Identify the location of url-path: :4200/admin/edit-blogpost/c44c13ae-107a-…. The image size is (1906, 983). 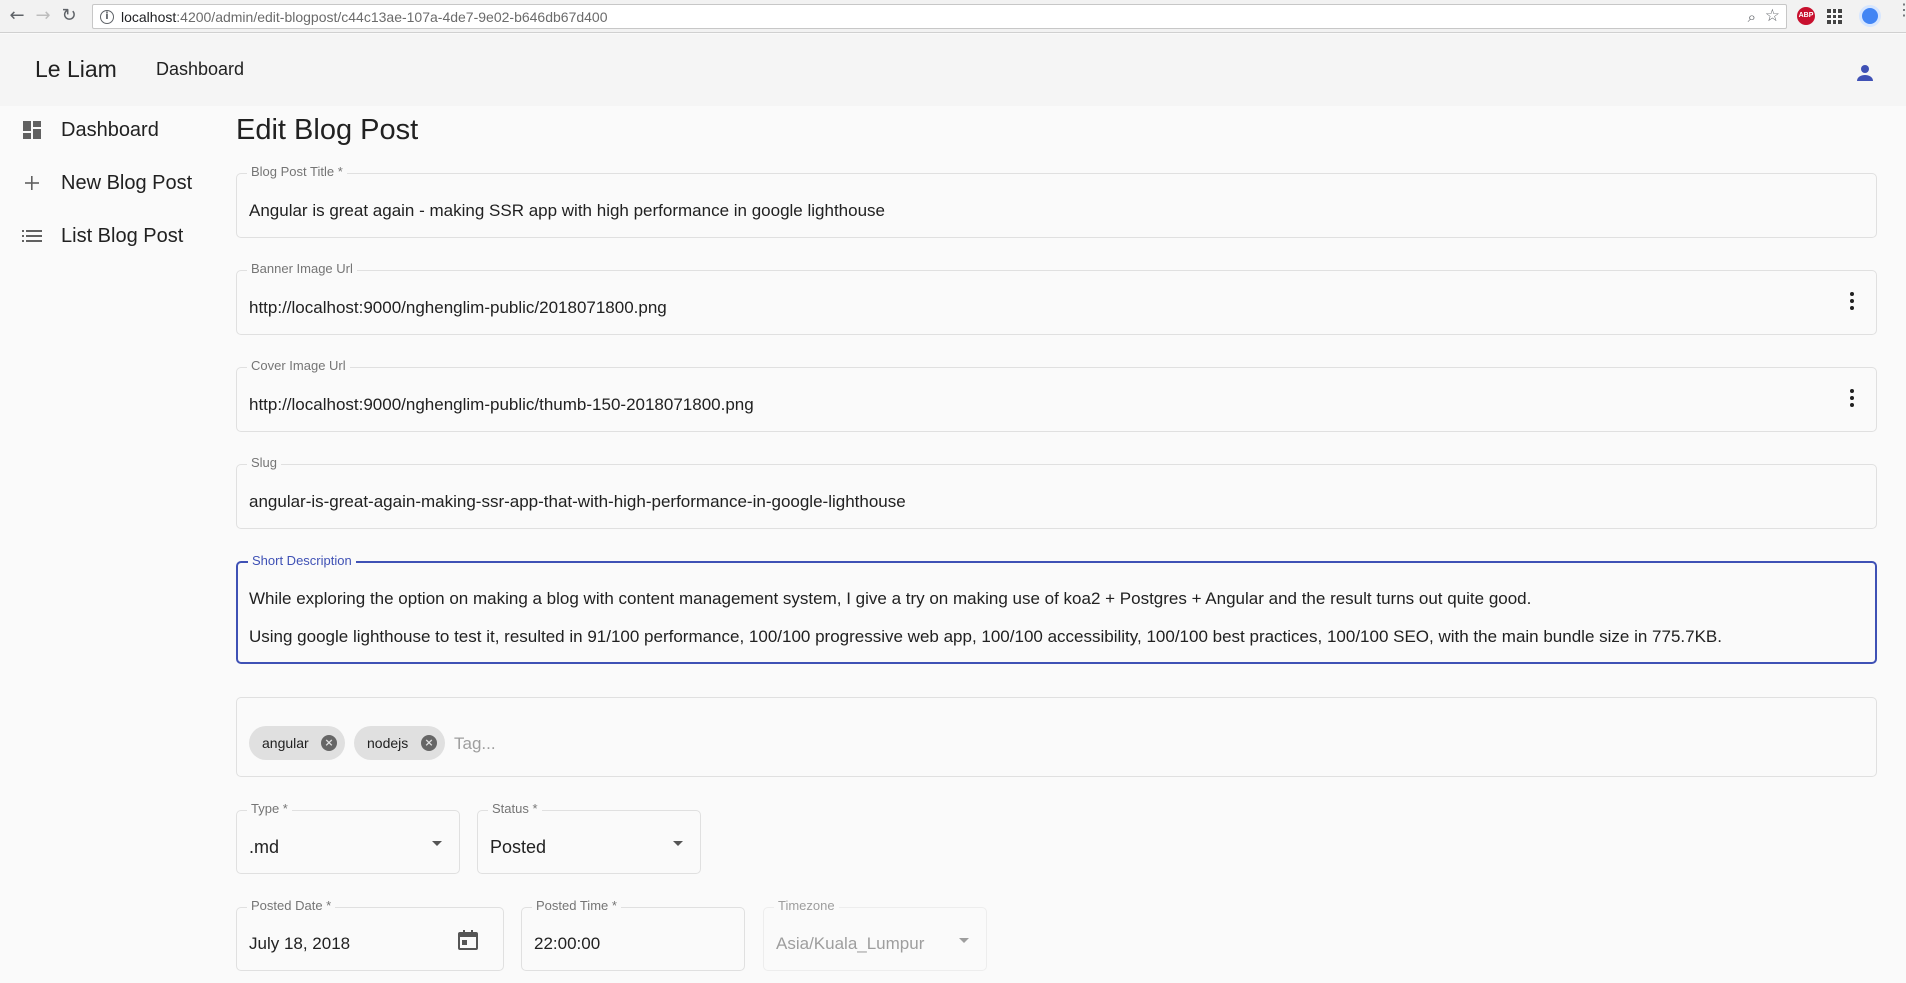
(392, 17).